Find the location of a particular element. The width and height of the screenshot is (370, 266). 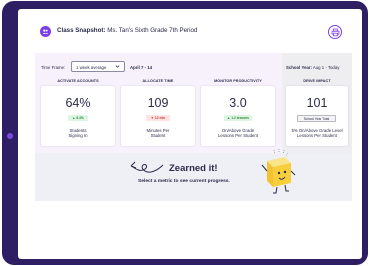

metric-value: 101 is located at coordinates (317, 103).